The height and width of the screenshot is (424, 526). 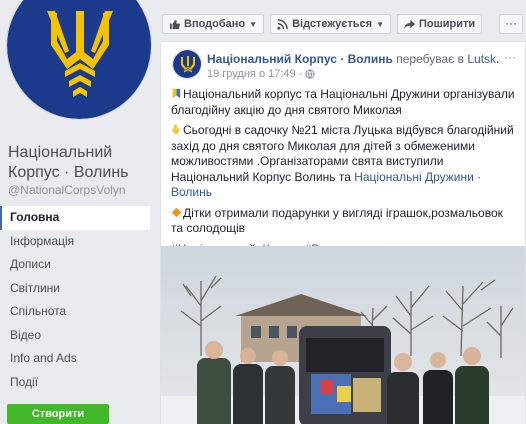 I want to click on more-options-button: ···, so click(x=511, y=24).